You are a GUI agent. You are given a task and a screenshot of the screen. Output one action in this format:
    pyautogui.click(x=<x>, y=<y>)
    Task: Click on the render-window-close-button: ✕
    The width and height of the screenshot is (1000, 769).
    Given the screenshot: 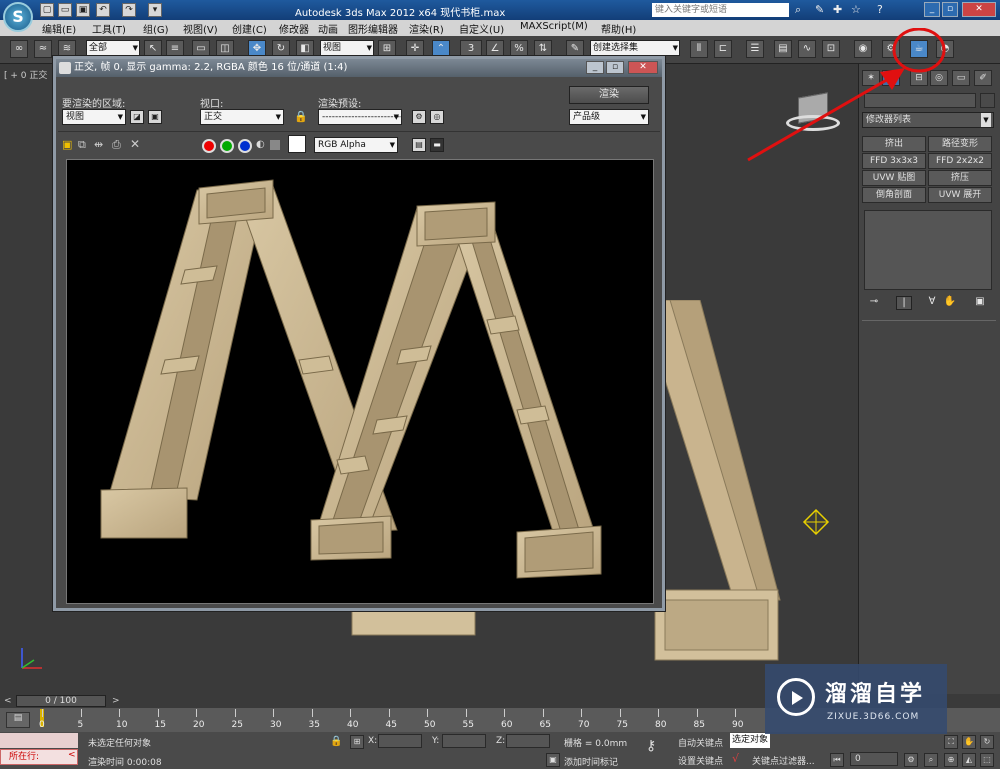 What is the action you would take?
    pyautogui.click(x=643, y=67)
    